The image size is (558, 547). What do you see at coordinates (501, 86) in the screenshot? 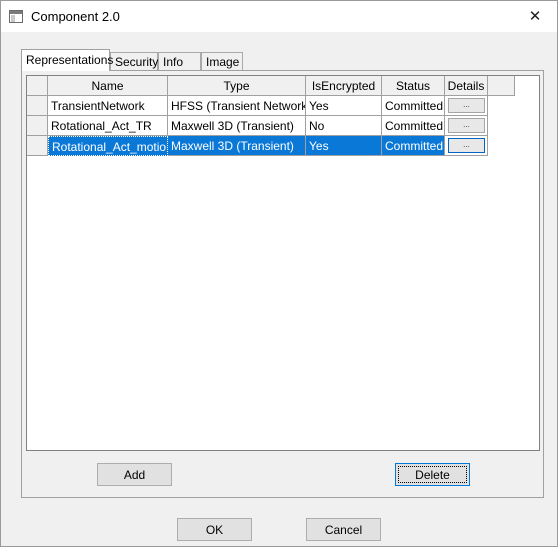
I see `header-filler` at bounding box center [501, 86].